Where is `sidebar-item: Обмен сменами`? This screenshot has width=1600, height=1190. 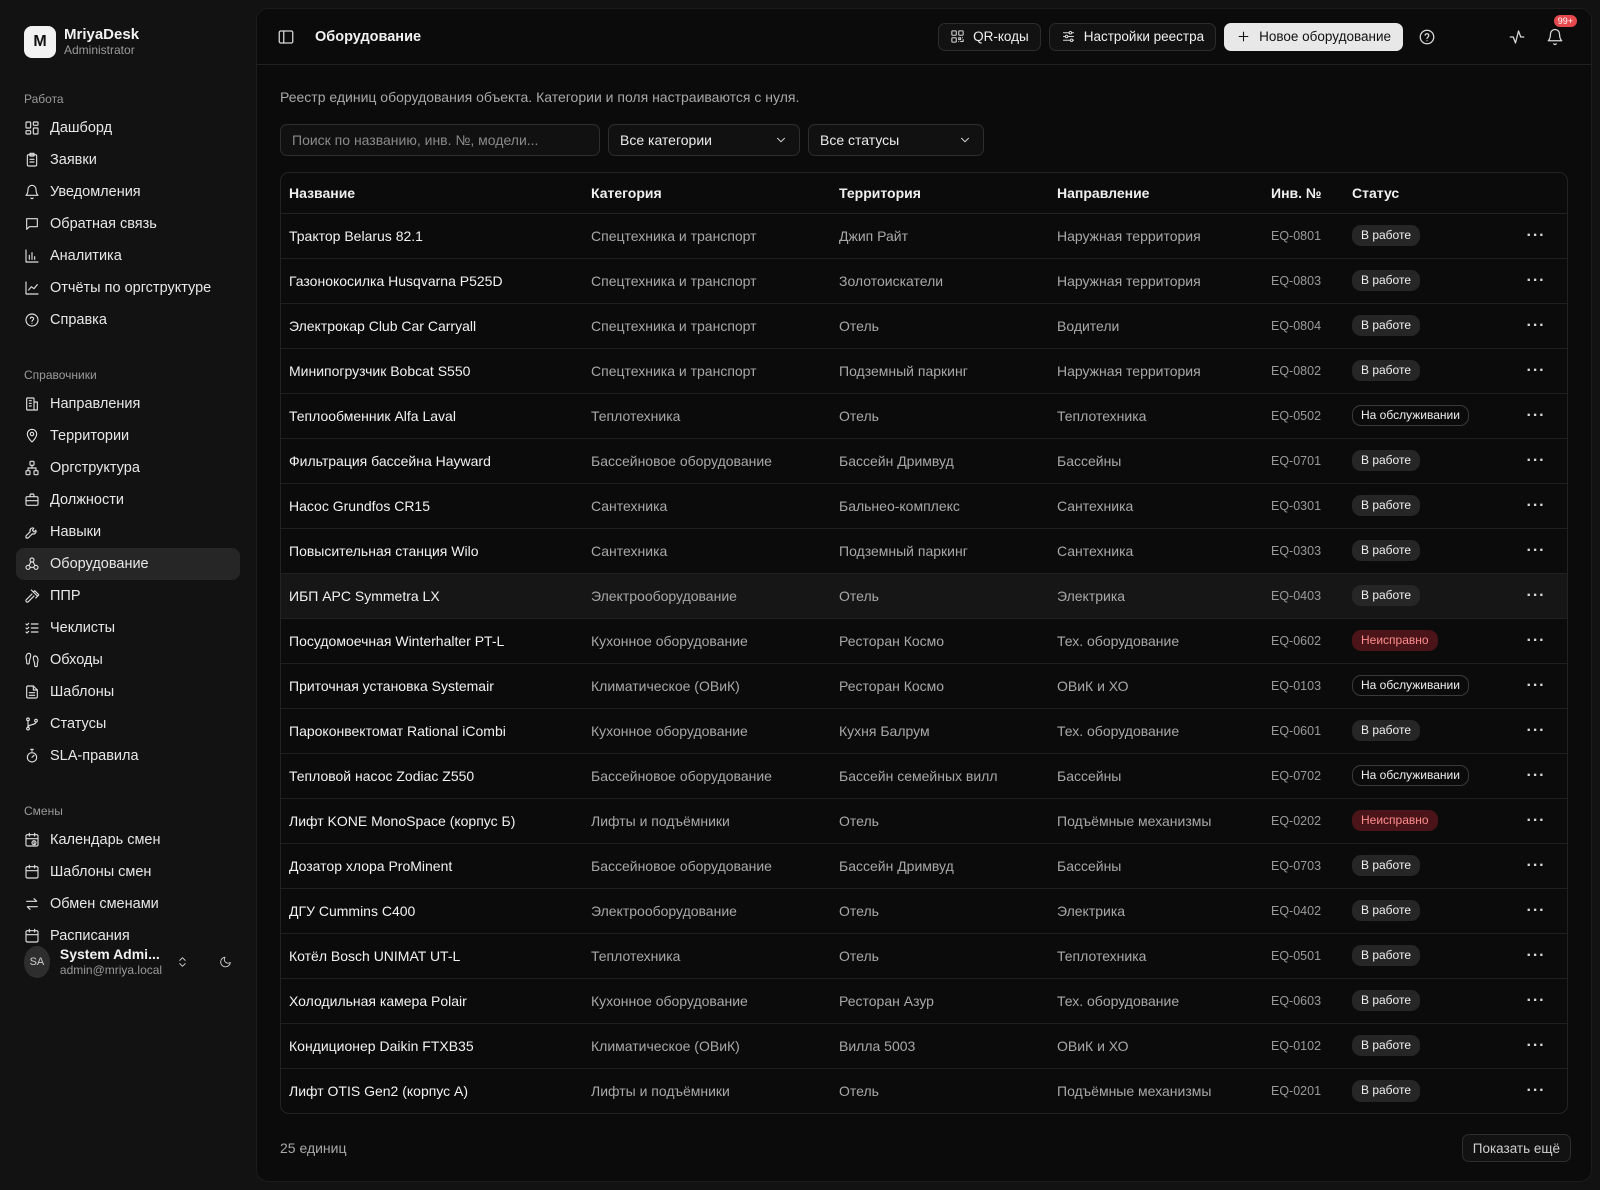 sidebar-item: Обмен сменами is located at coordinates (128, 904).